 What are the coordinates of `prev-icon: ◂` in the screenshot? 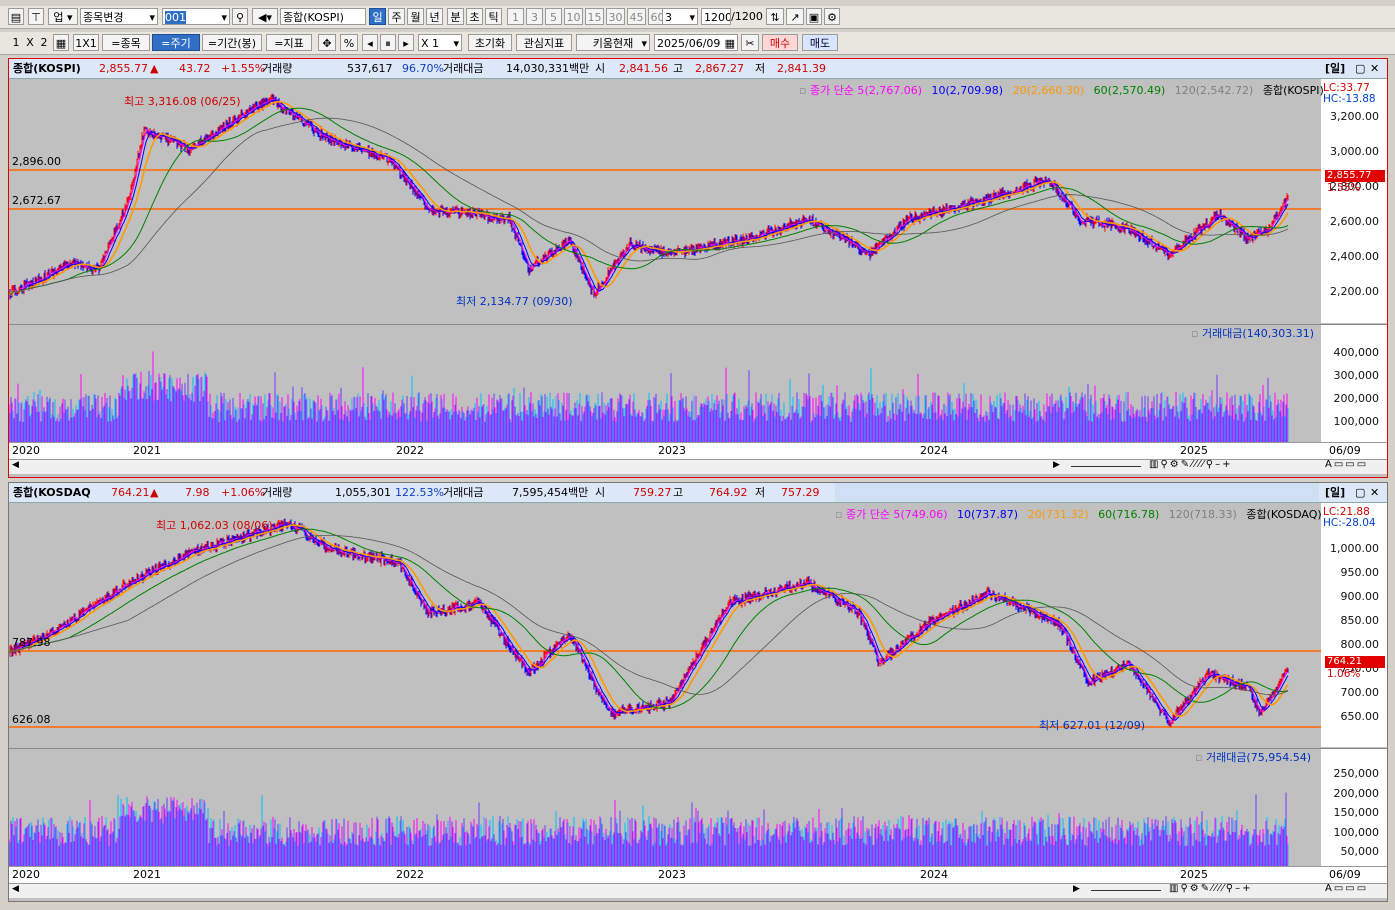 It's located at (370, 42).